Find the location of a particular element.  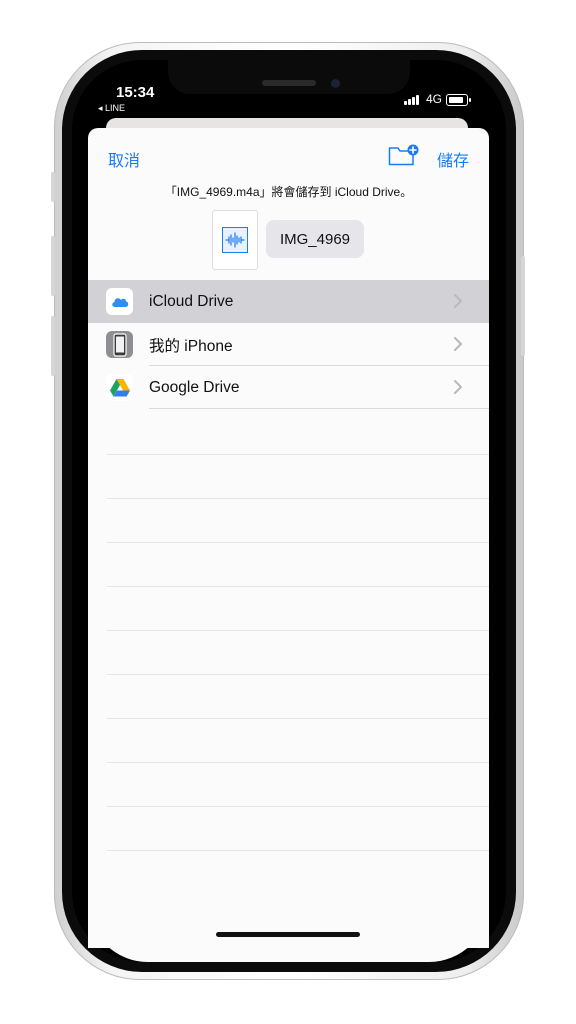

home-indicator is located at coordinates (288, 934).